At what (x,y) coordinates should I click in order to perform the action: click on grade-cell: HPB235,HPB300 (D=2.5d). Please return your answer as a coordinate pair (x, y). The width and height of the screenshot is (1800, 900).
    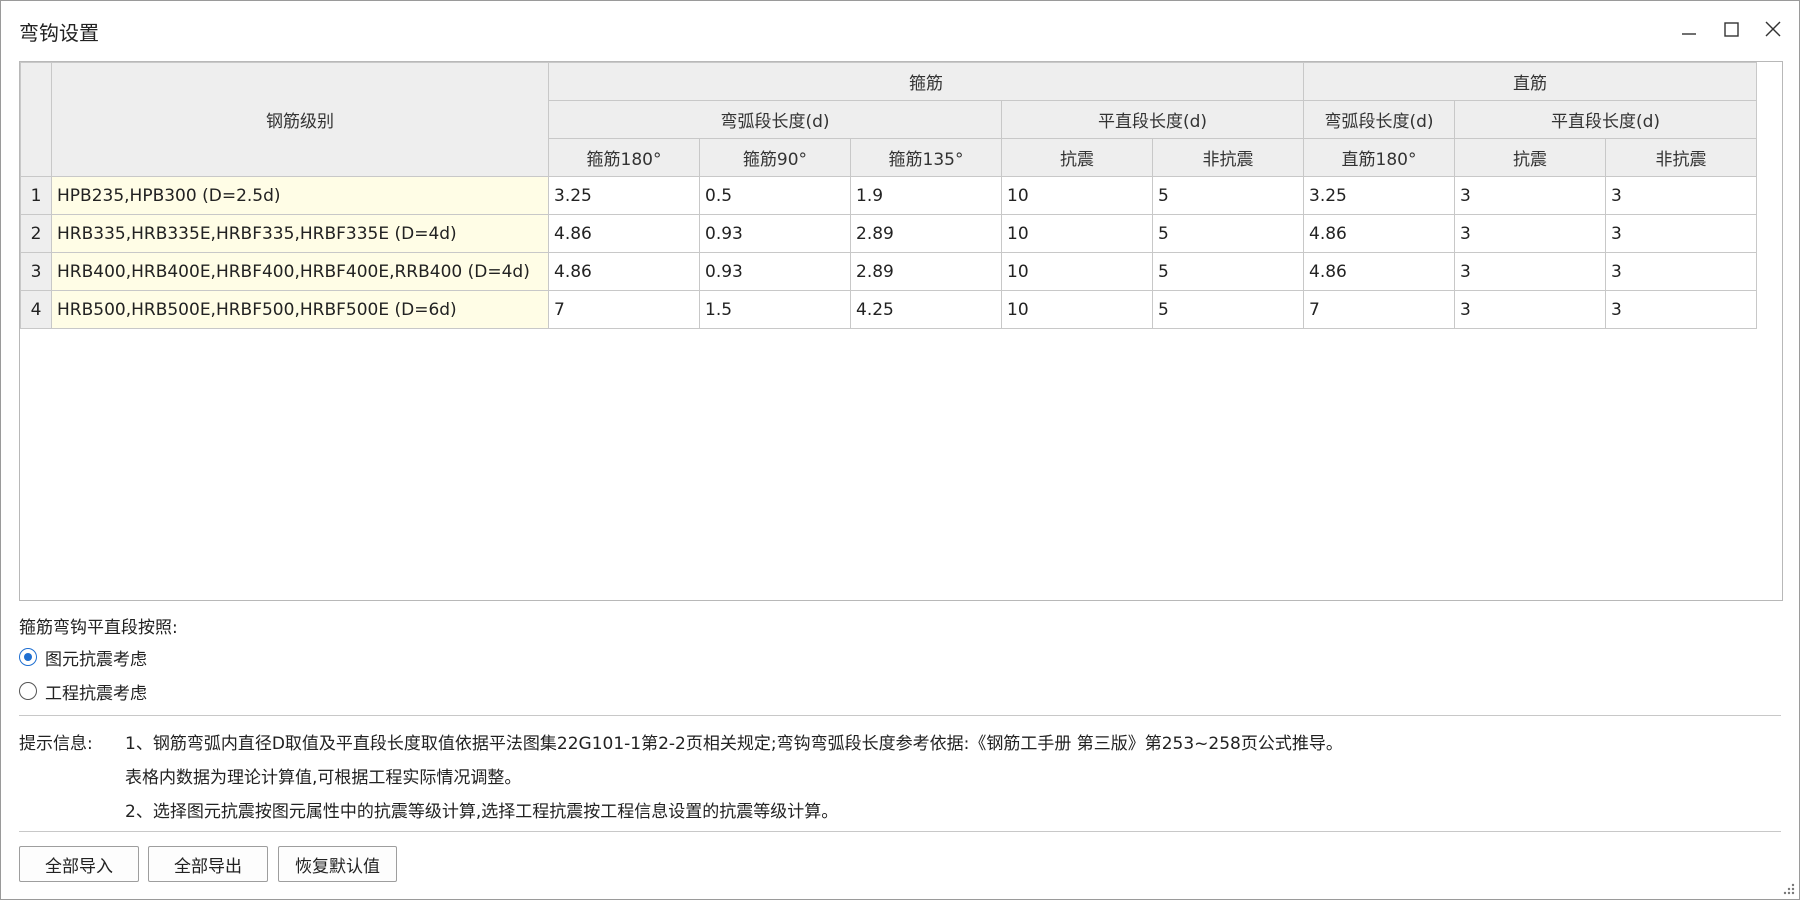
    Looking at the image, I should click on (300, 195).